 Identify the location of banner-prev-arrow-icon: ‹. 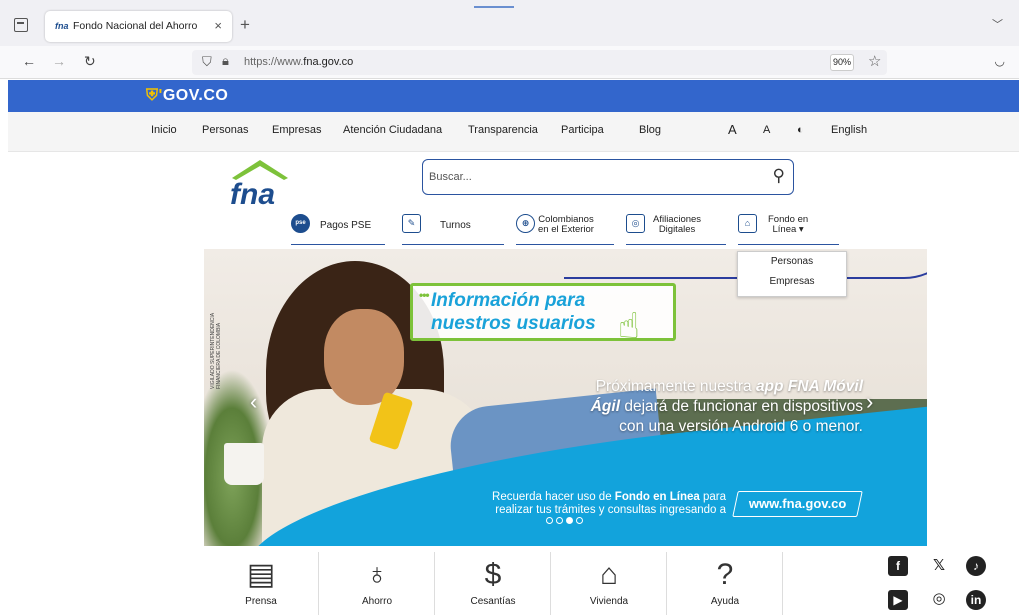
(253, 402).